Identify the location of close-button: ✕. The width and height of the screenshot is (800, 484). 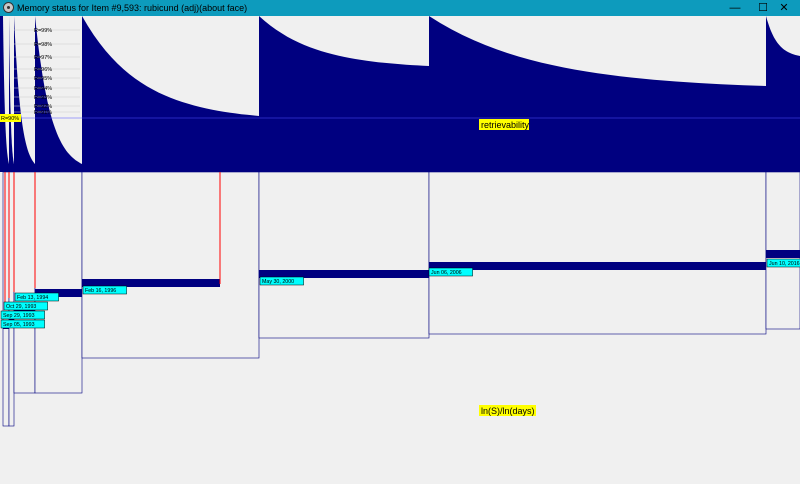
(784, 8).